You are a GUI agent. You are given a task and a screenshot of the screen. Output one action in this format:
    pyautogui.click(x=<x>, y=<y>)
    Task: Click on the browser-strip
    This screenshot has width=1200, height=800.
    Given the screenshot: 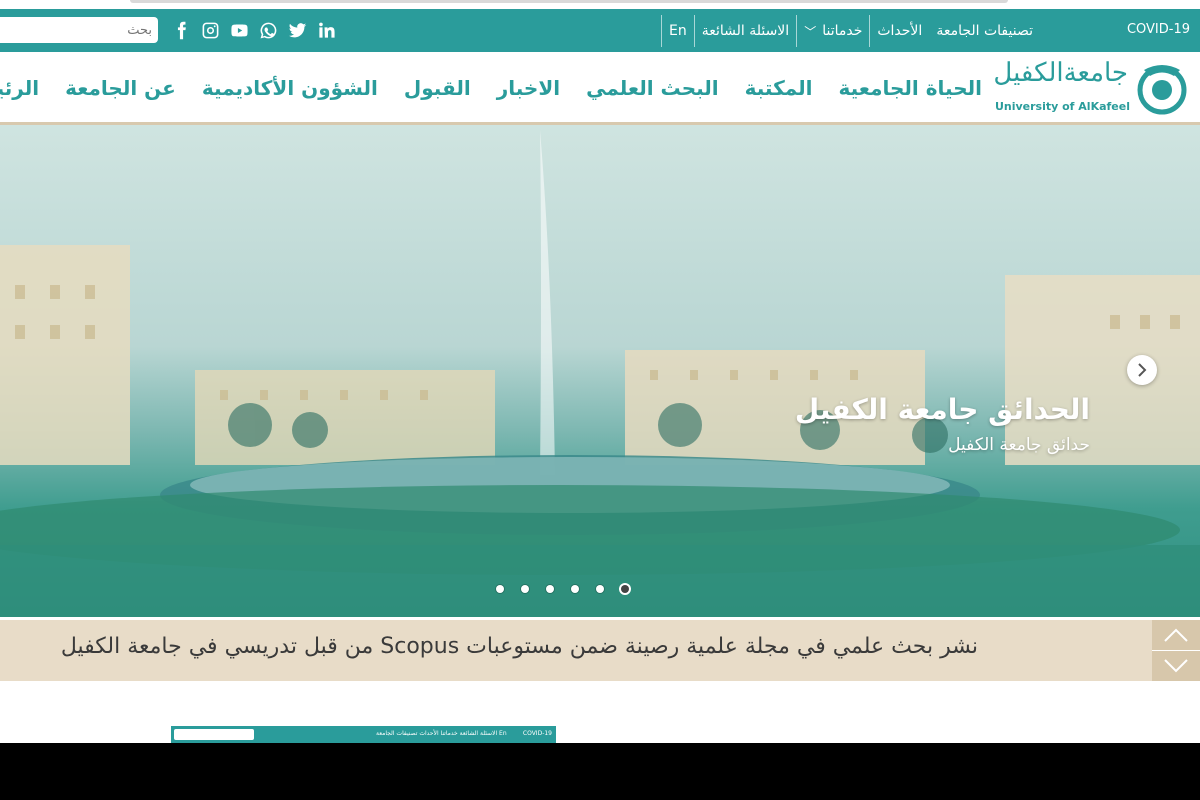 What is the action you would take?
    pyautogui.click(x=600, y=4)
    